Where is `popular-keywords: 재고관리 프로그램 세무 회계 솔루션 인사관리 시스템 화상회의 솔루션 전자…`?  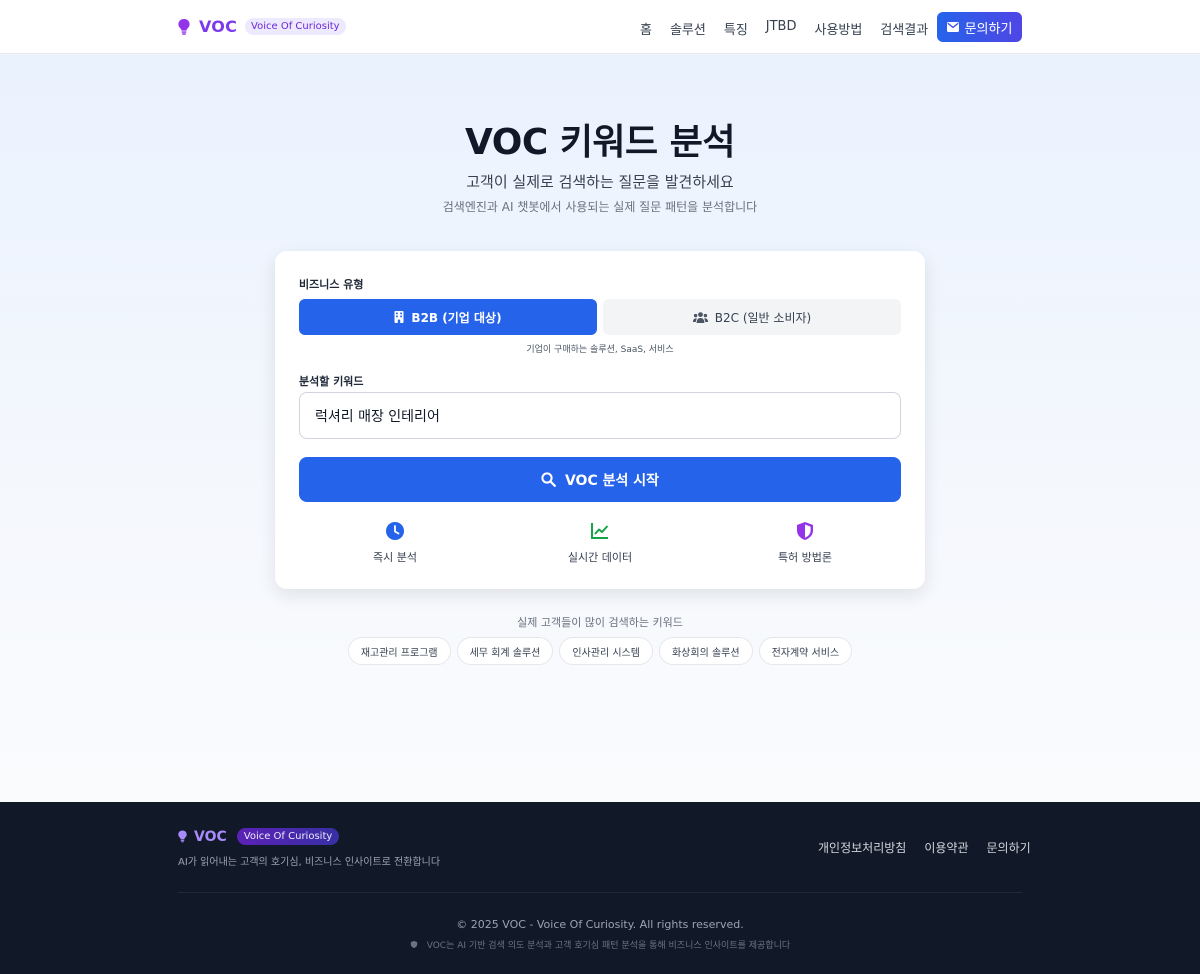
popular-keywords: 재고관리 프로그램 세무 회계 솔루션 인사관리 시스템 화상회의 솔루션 전자… is located at coordinates (600, 651).